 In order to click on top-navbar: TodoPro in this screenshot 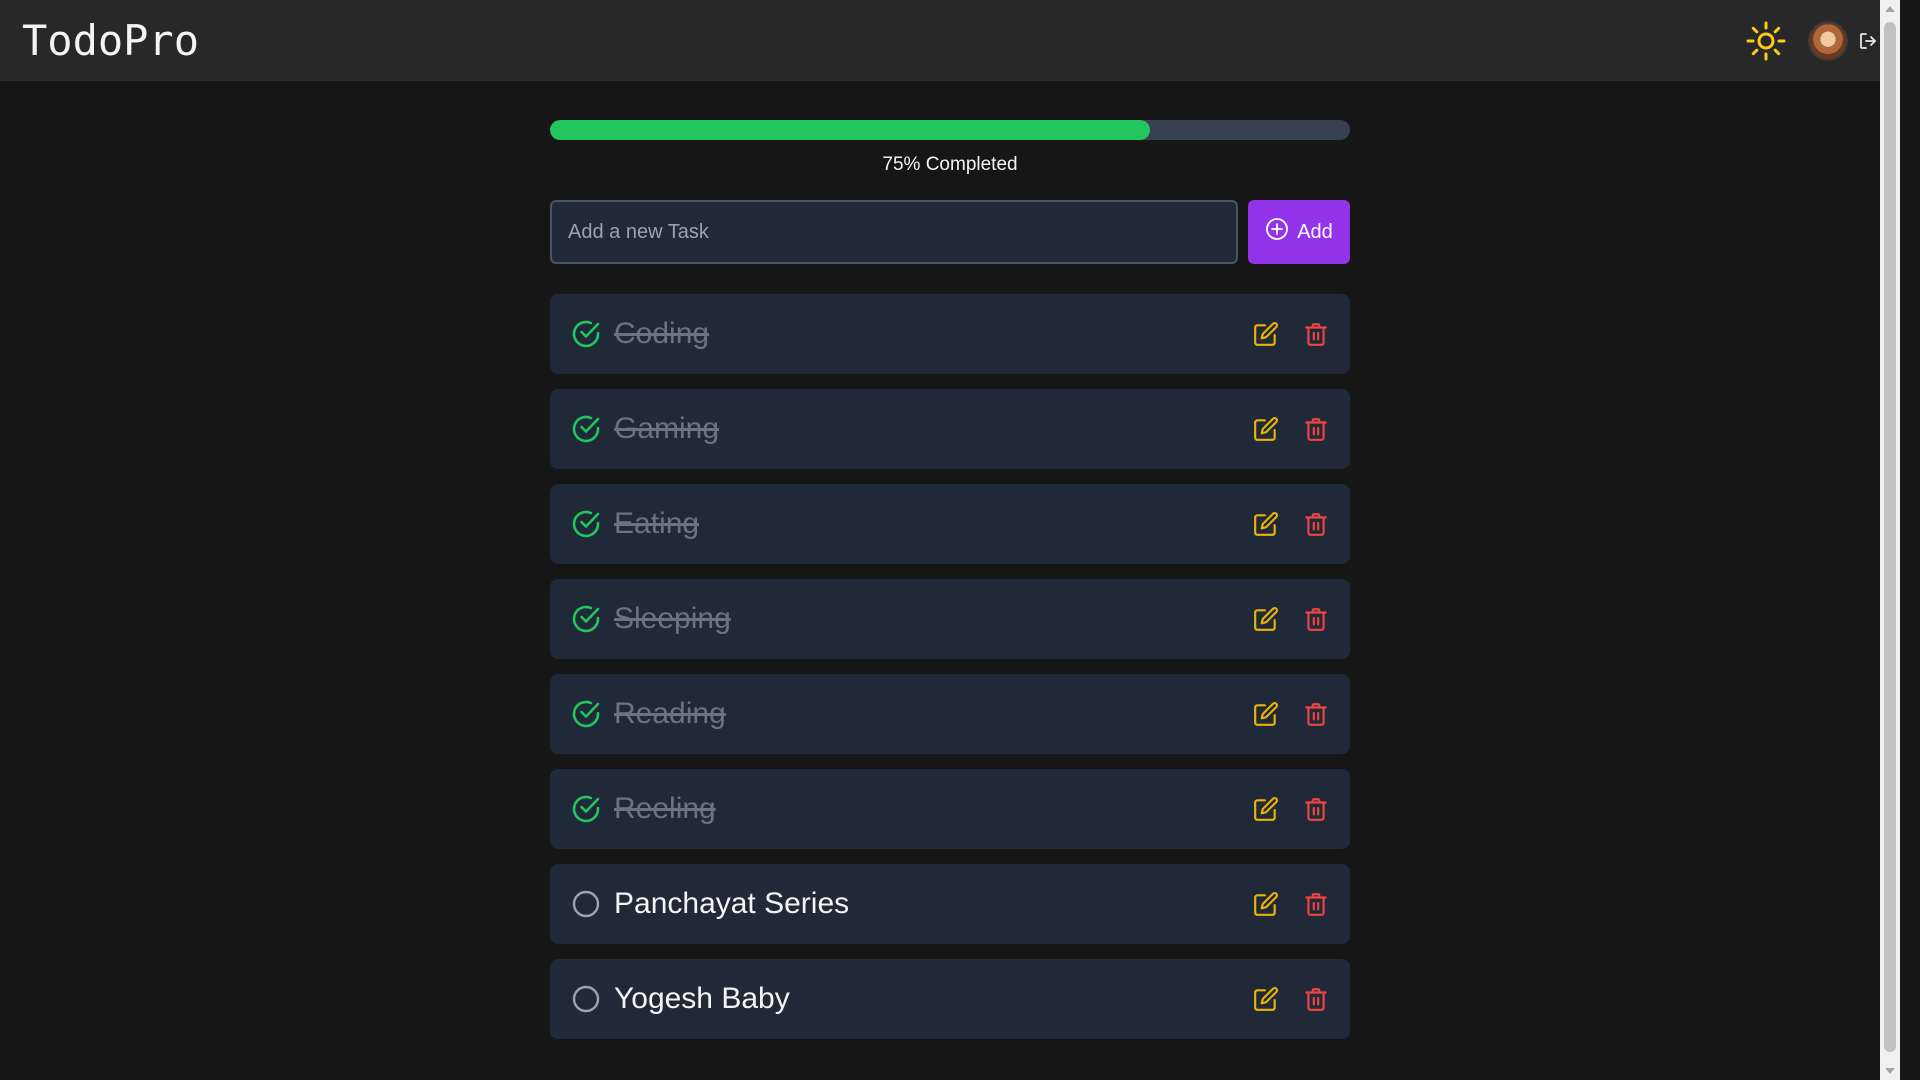, I will do `click(950, 40)`.